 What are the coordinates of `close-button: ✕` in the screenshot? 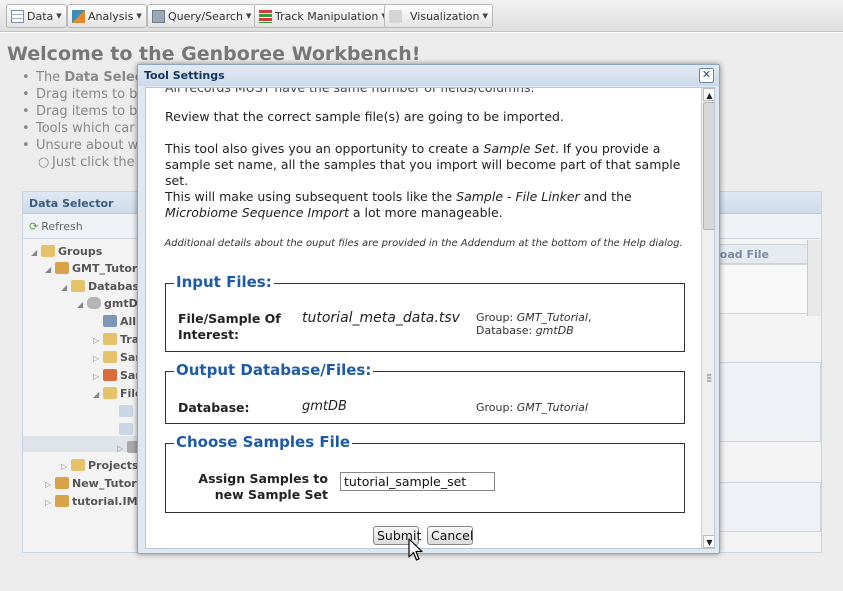 It's located at (706, 75).